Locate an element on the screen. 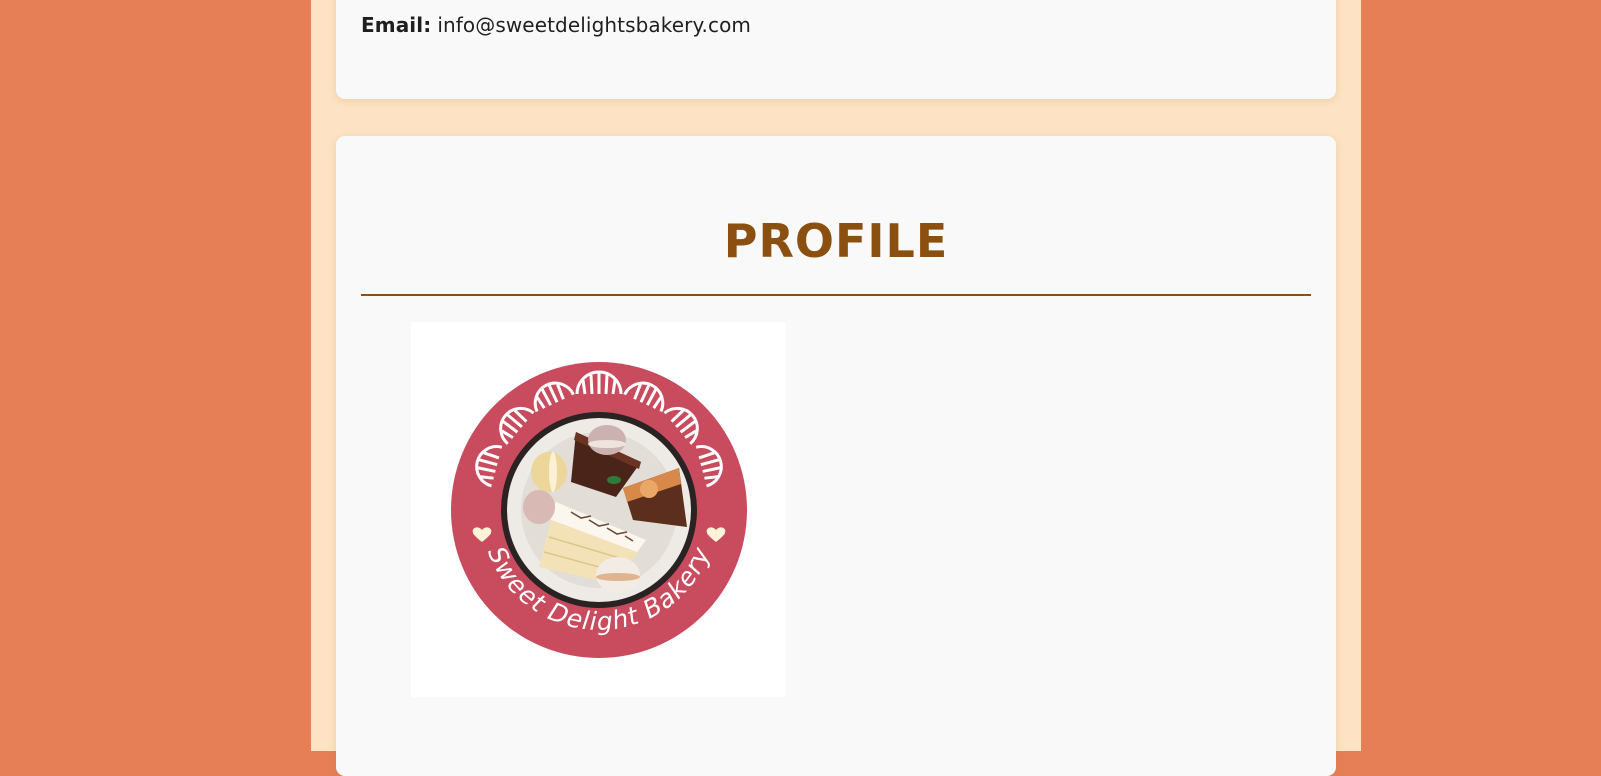 This screenshot has height=776, width=1601. contact-card: Email: info@sweetdelightsbakery.com is located at coordinates (836, 49).